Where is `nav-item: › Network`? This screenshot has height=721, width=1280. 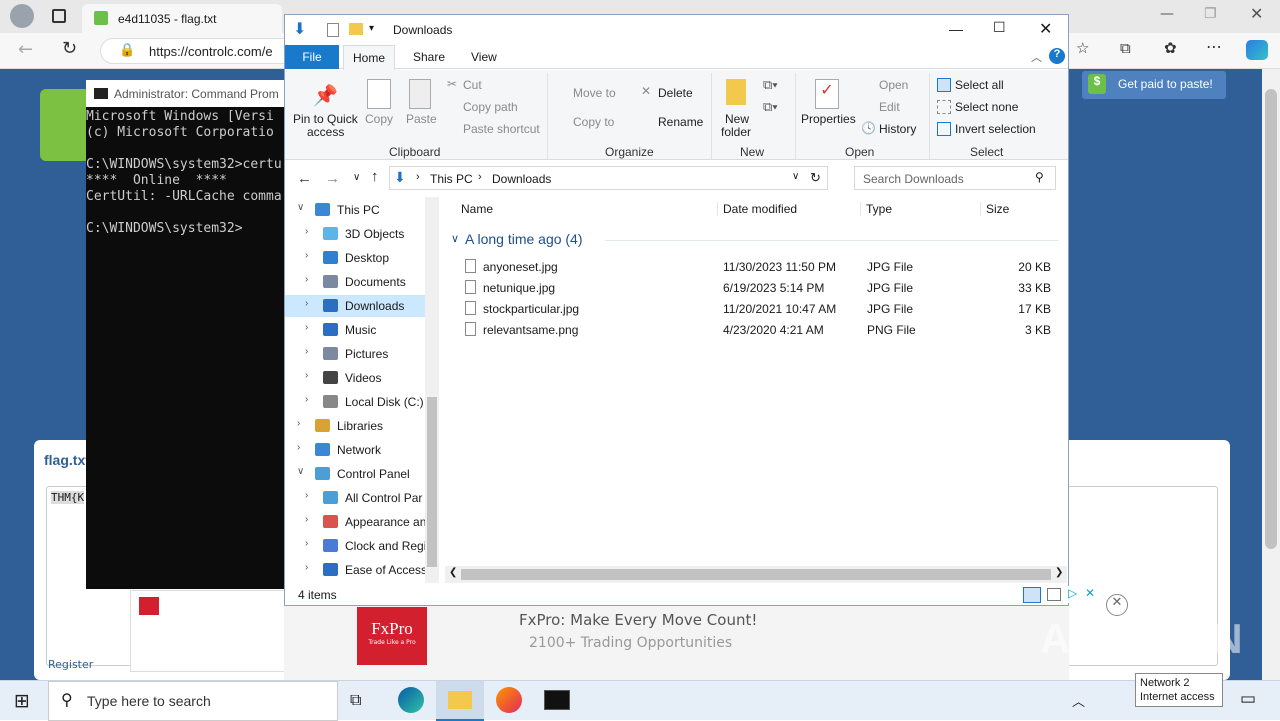
nav-item: › Network is located at coordinates (355, 450).